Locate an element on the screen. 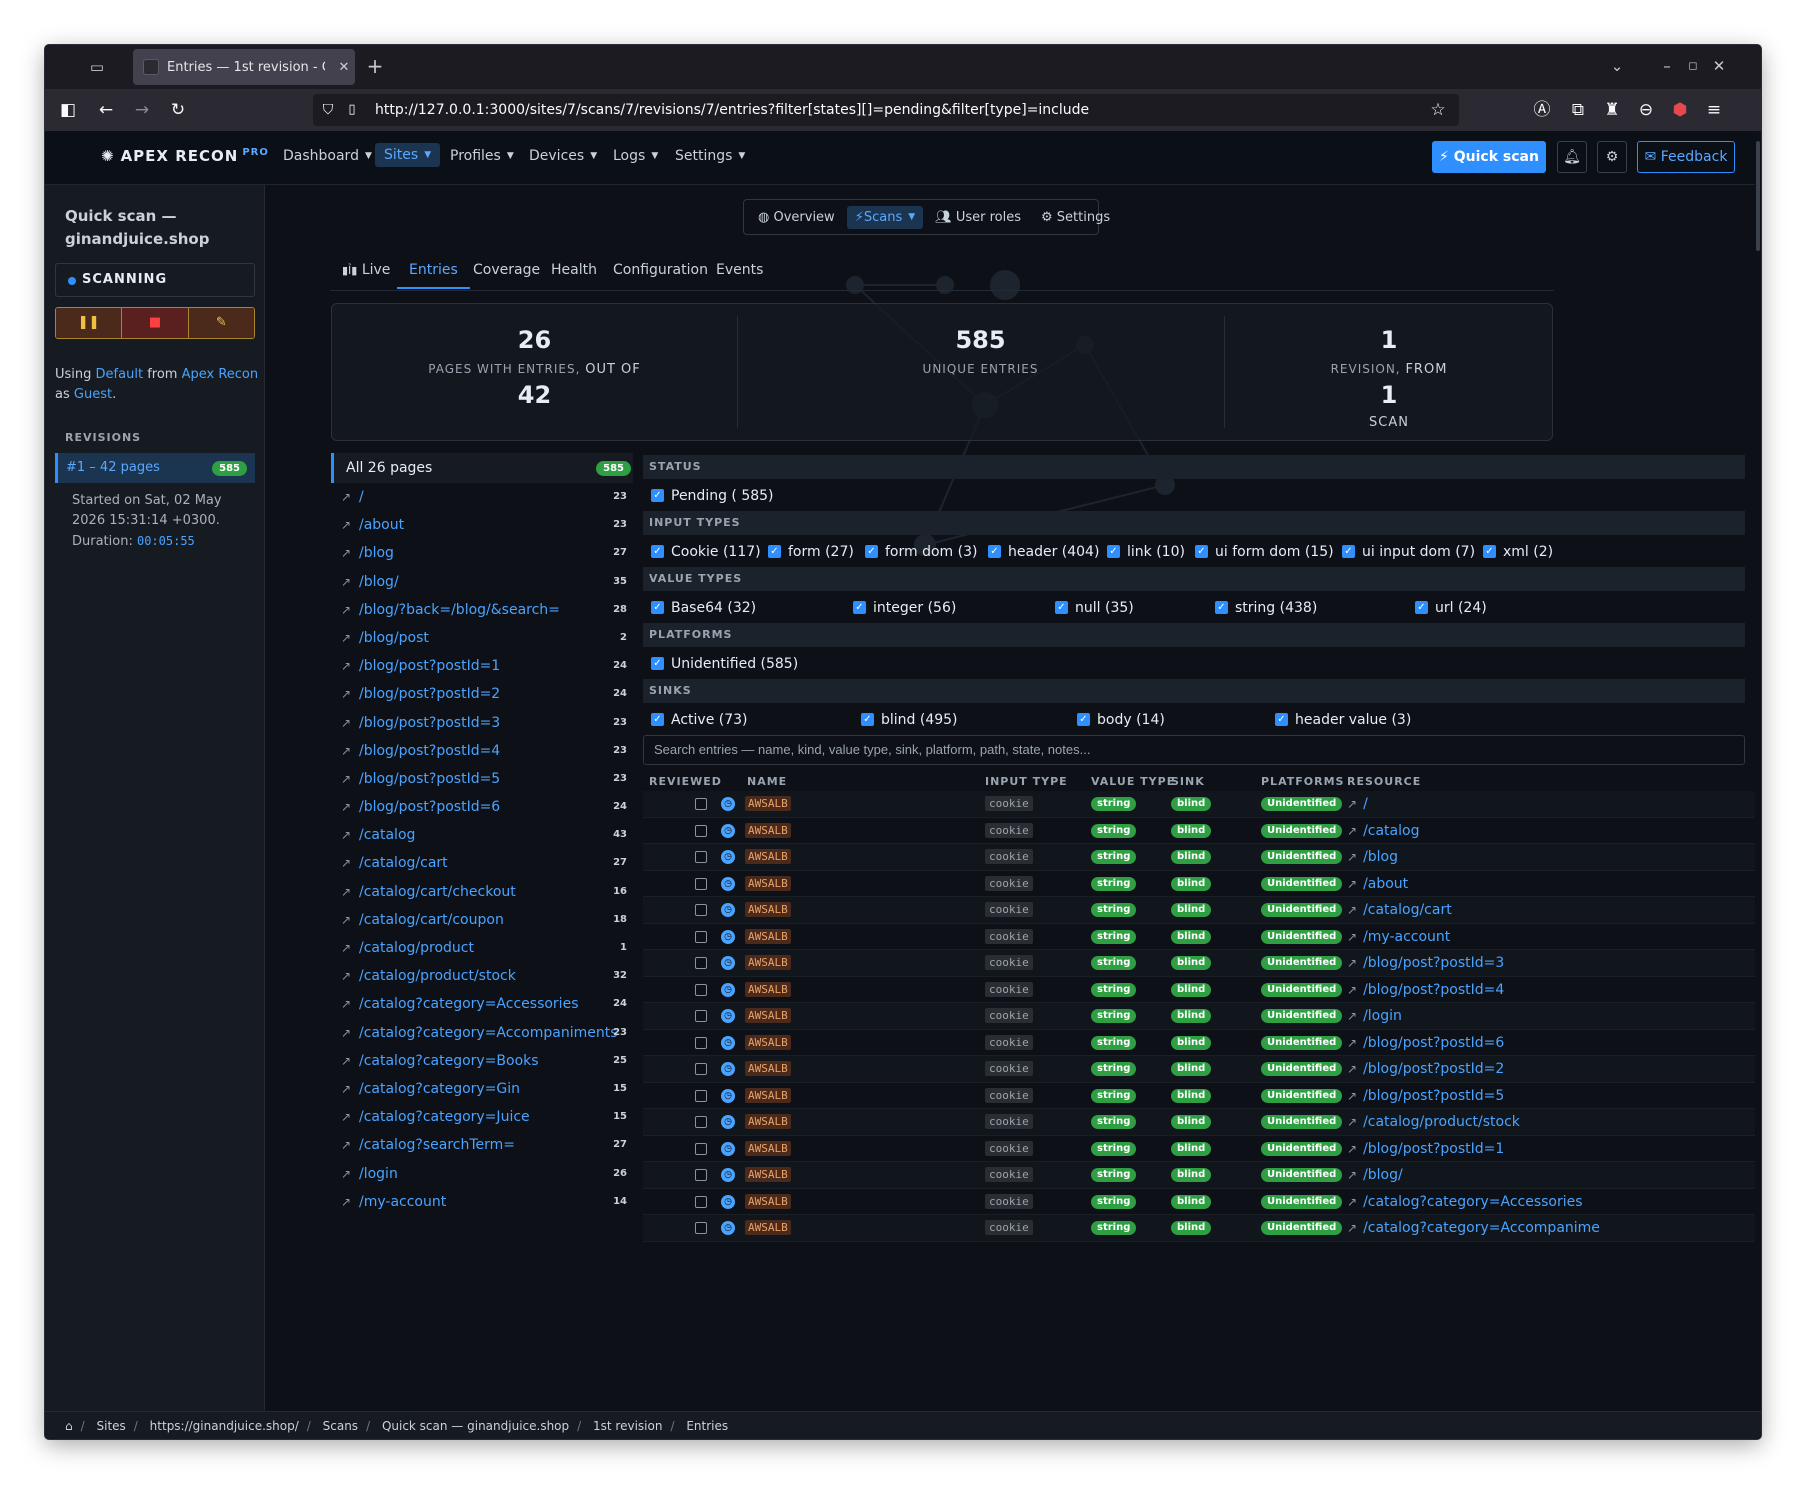 Image resolution: width=1806 pixels, height=1486 pixels. filter-value-integer: integer (56) is located at coordinates (904, 608).